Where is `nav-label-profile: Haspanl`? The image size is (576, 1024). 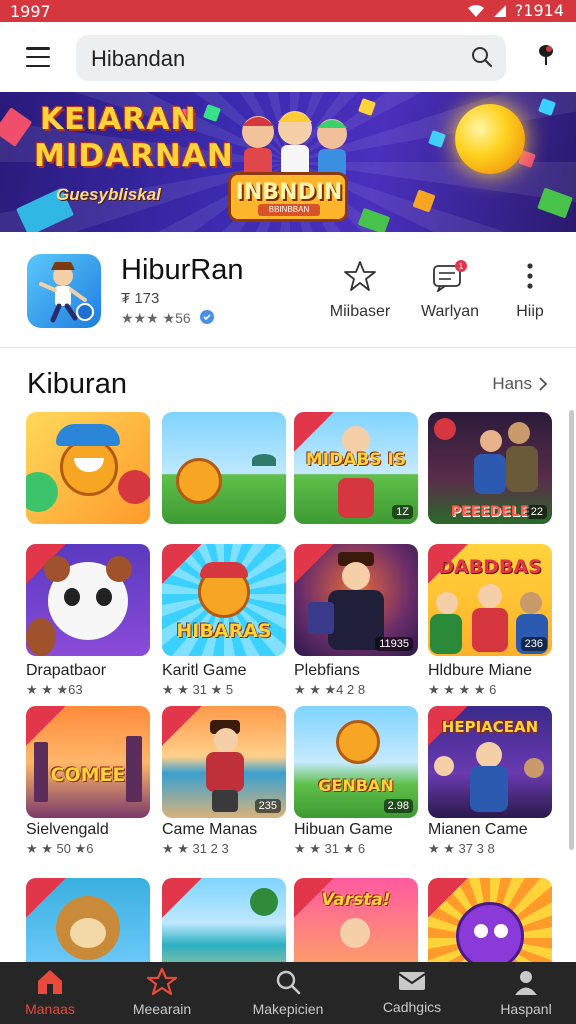 nav-label-profile: Haspanl is located at coordinates (526, 1009).